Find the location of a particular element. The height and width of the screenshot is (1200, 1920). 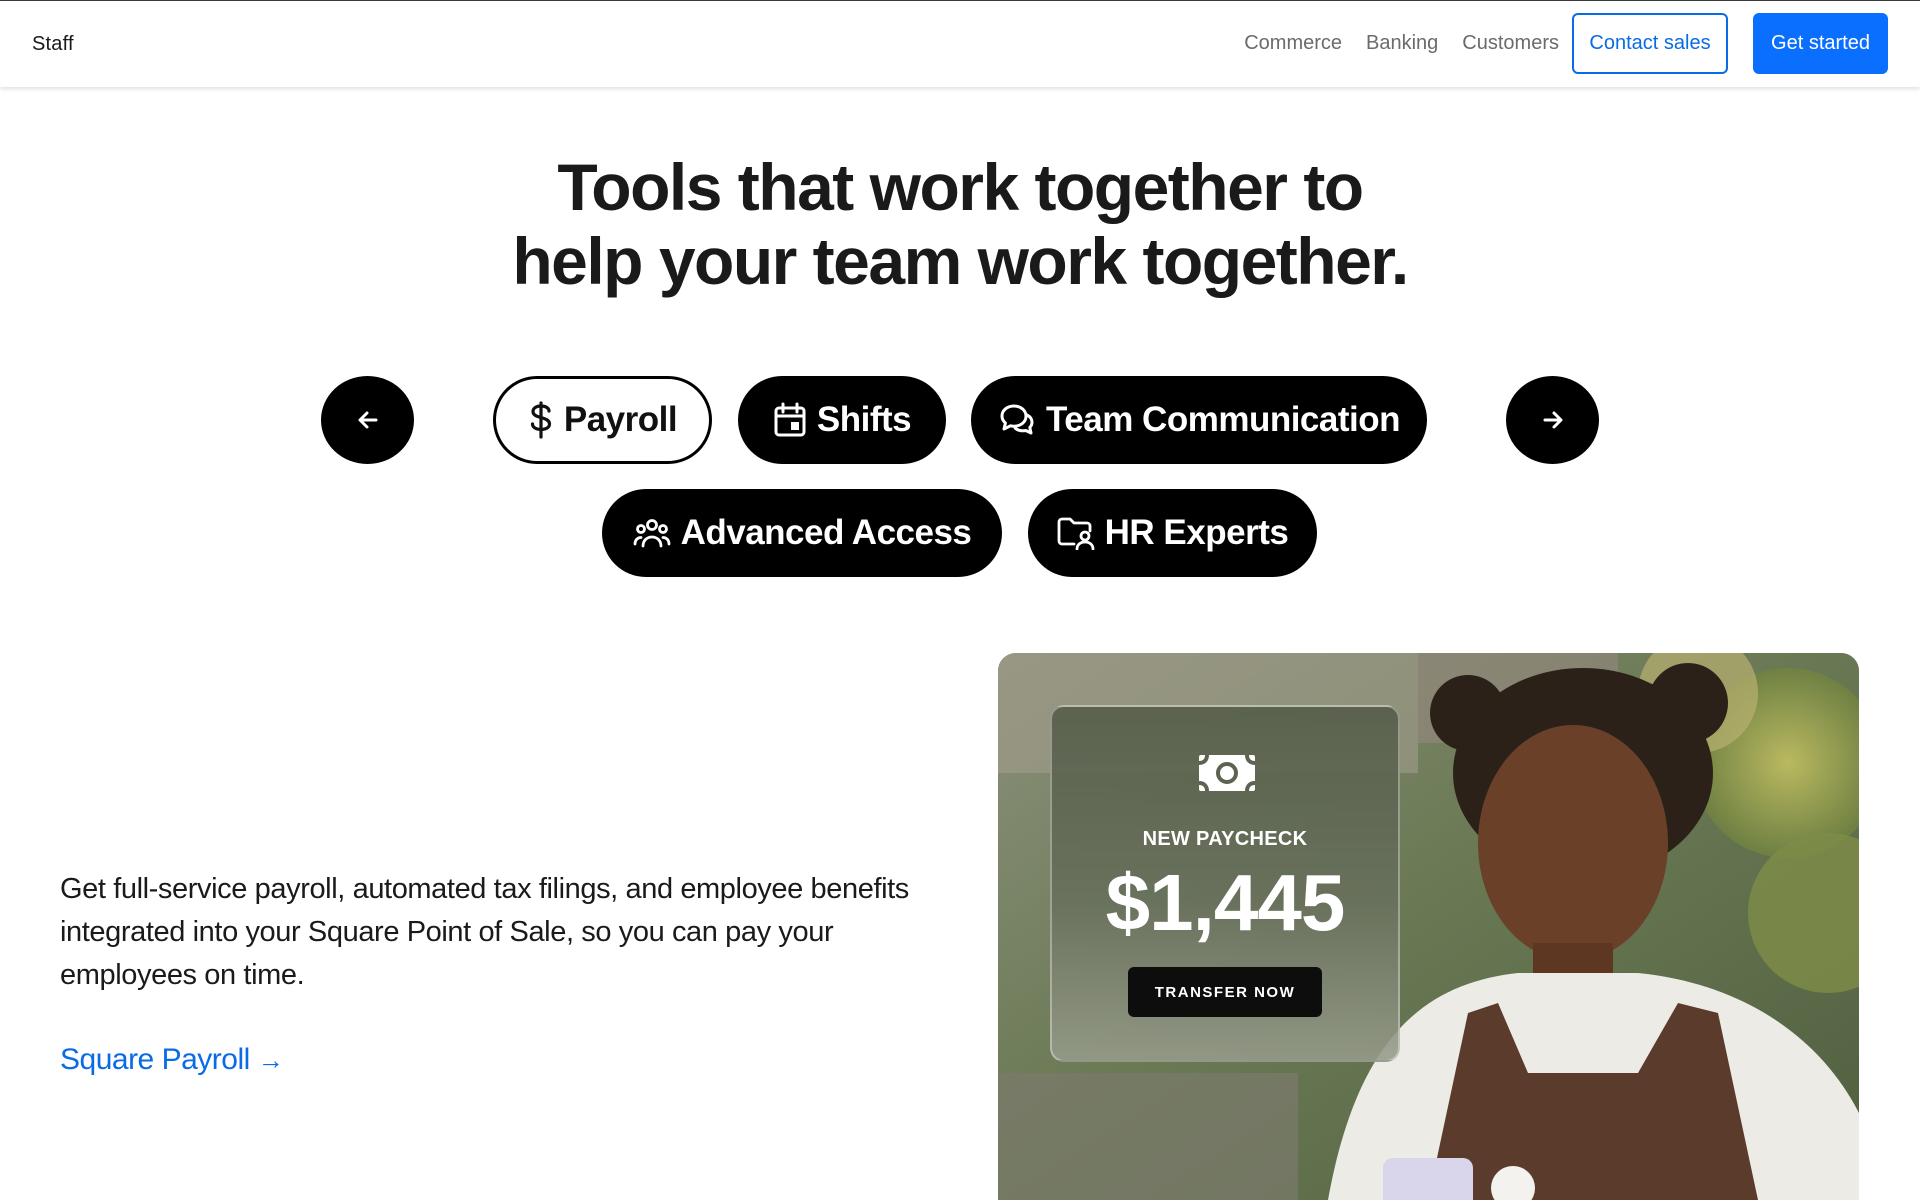

previous-arrow-button is located at coordinates (367, 420).